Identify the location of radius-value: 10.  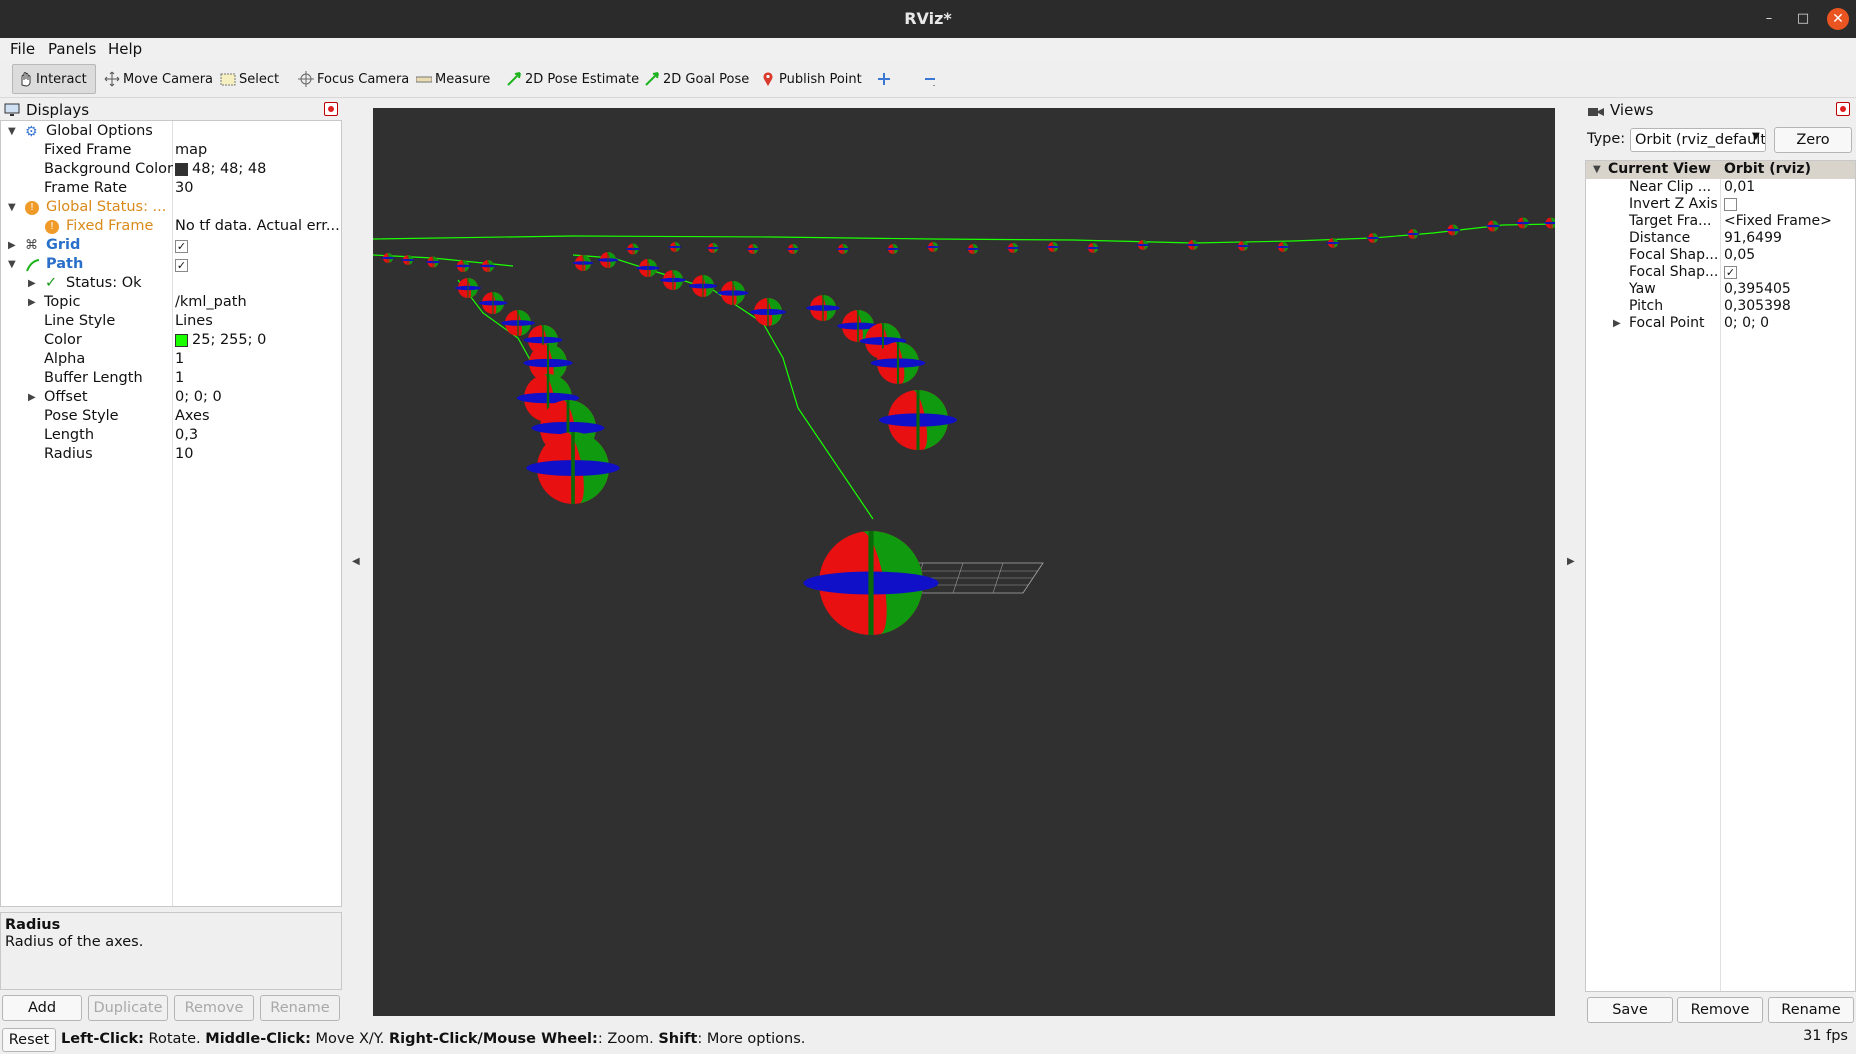
(184, 454).